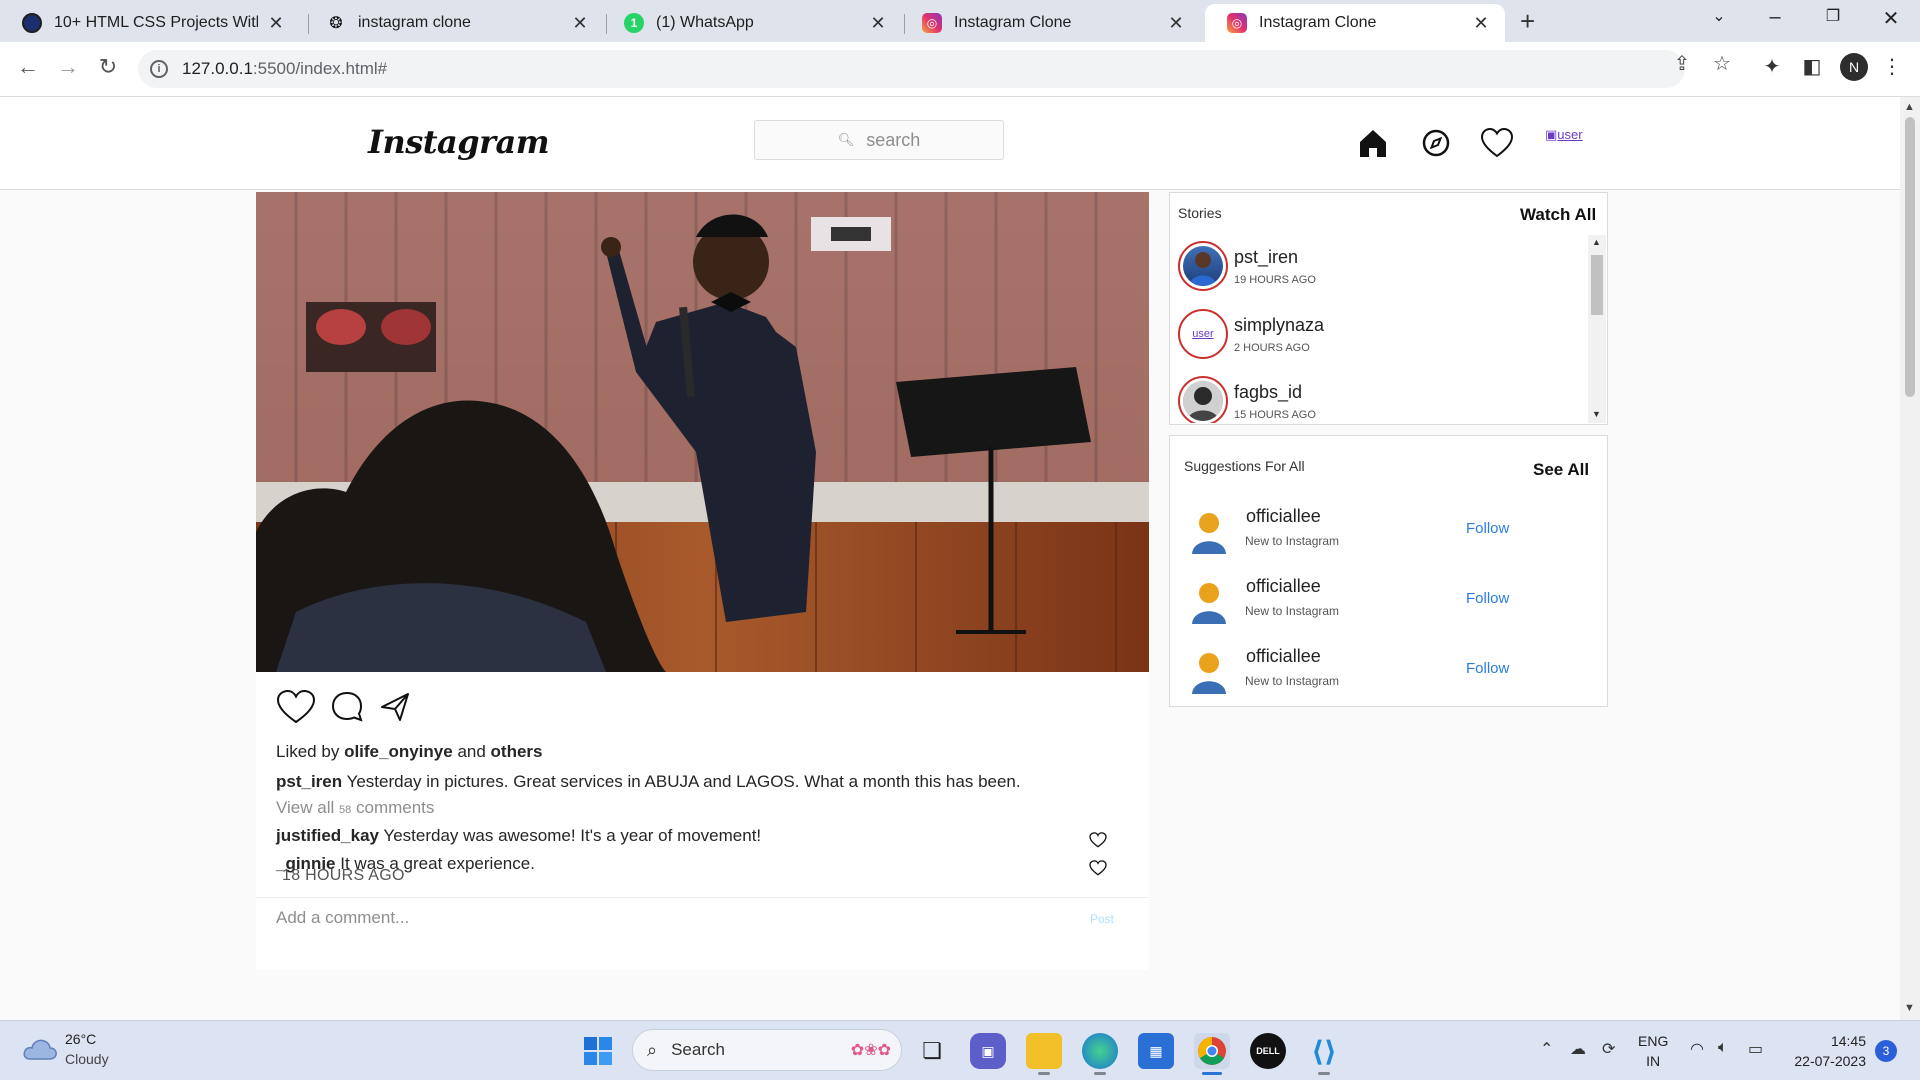 This screenshot has height=1080, width=1920. Describe the element at coordinates (1682, 63) in the screenshot. I see `share-icon: ⇪` at that location.